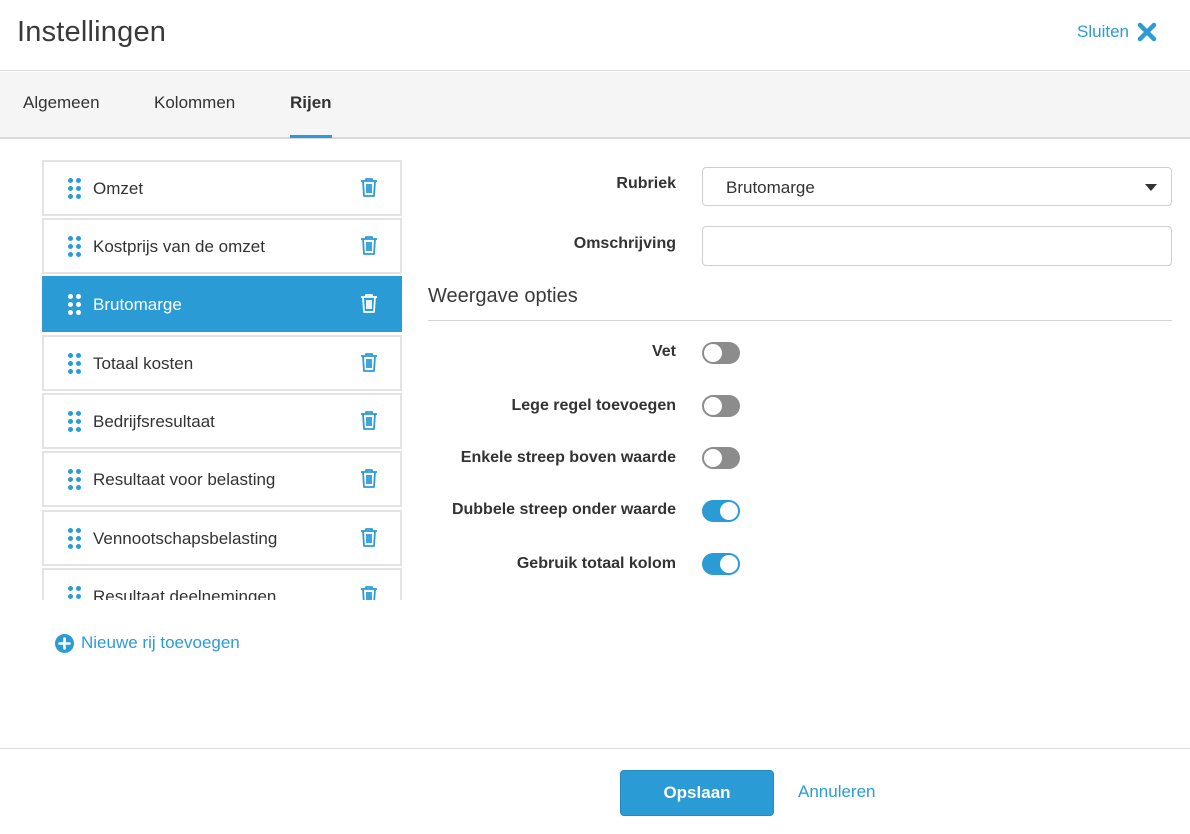 The image size is (1190, 834). What do you see at coordinates (800, 320) in the screenshot?
I see `section-divider` at bounding box center [800, 320].